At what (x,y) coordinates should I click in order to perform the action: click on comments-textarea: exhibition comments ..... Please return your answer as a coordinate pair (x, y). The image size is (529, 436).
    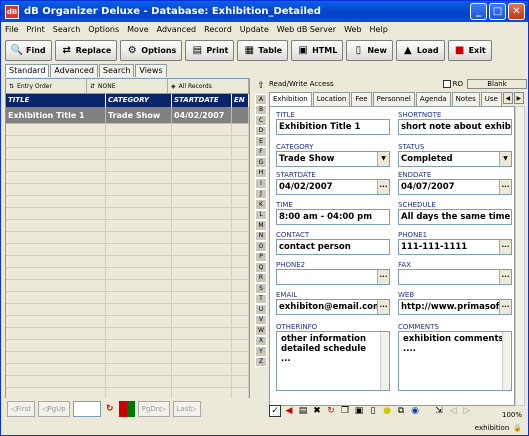
    Looking at the image, I should click on (455, 361).